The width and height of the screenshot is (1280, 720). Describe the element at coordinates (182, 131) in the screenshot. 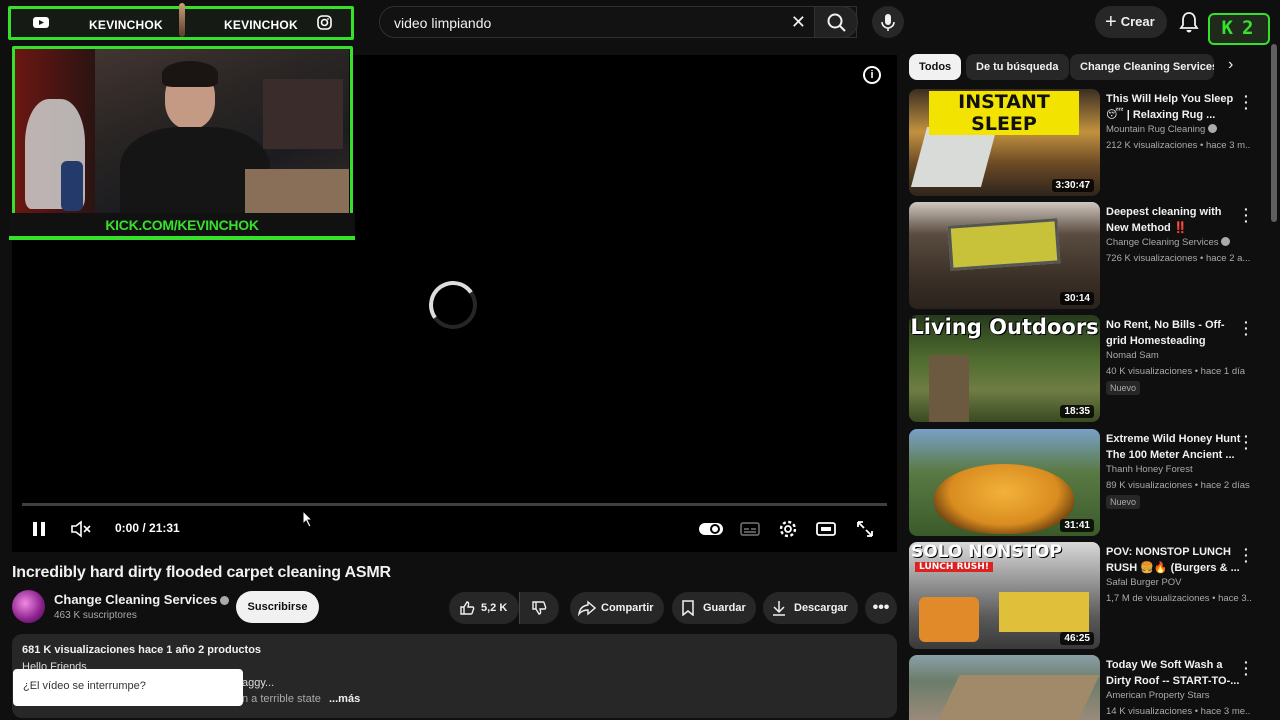

I see `webcam-frame` at that location.